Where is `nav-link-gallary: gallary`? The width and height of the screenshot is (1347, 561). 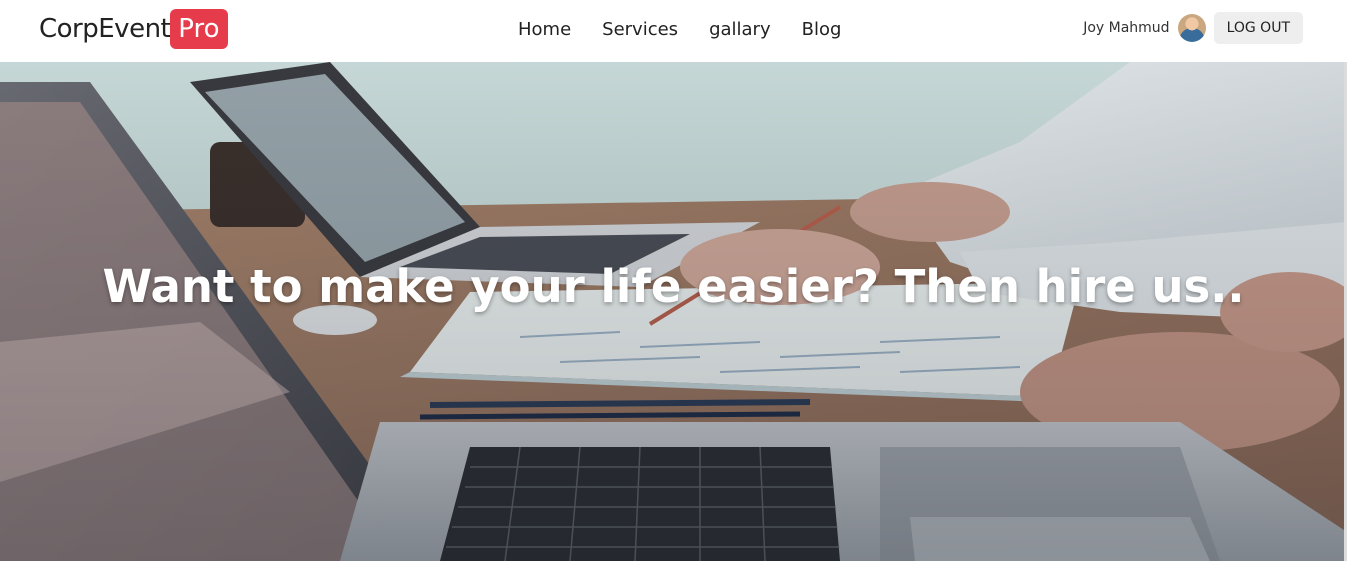 nav-link-gallary: gallary is located at coordinates (740, 29).